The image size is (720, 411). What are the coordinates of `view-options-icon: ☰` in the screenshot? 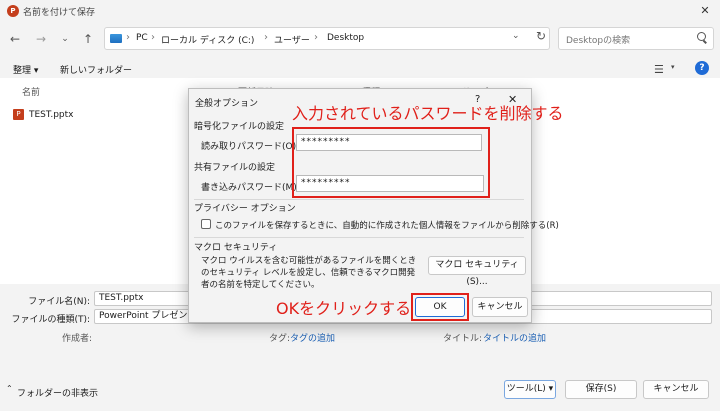 It's located at (659, 69).